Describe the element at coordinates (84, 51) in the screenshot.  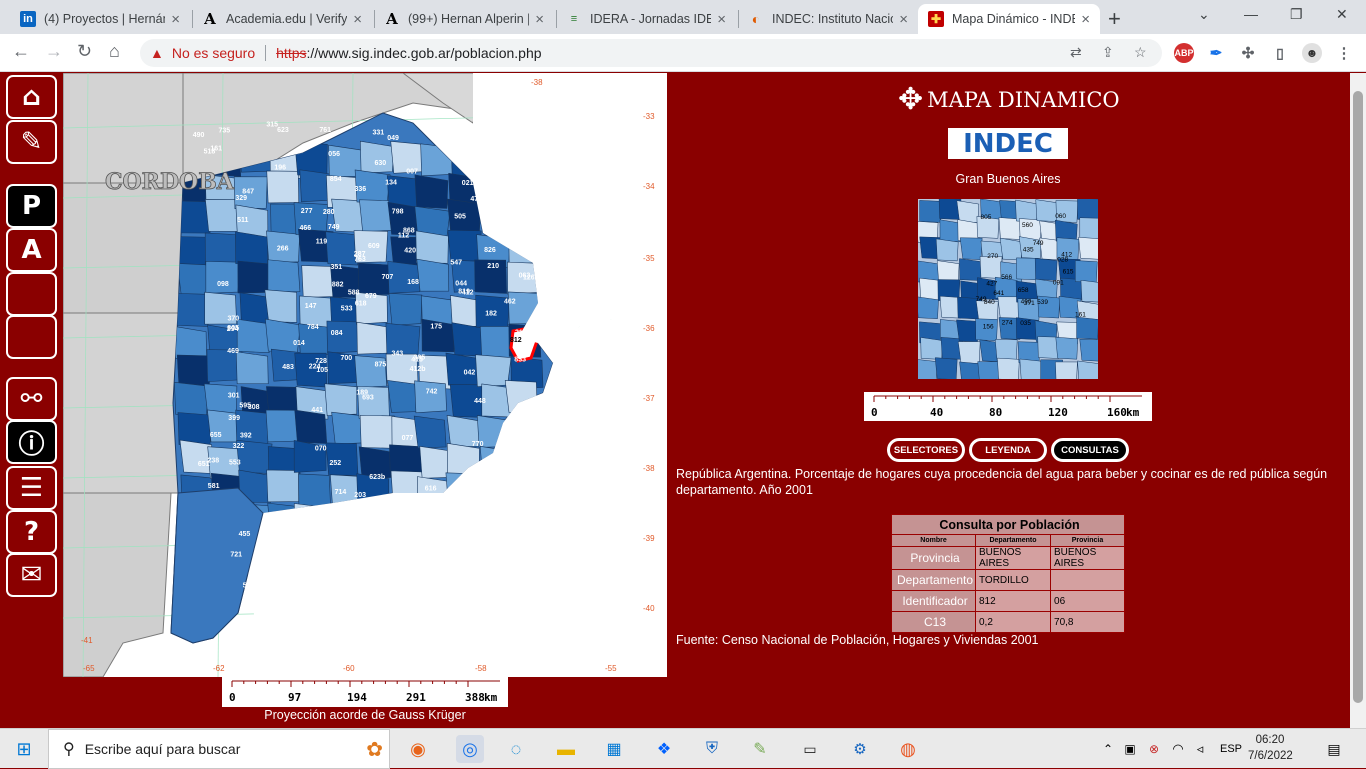
I see `reload-icon: ↻` at that location.